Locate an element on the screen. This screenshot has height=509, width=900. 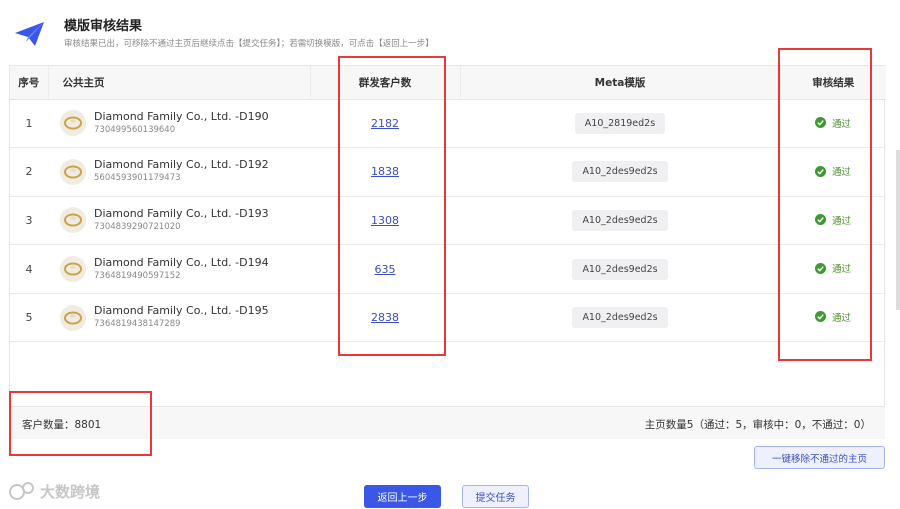
row-index: 4 is located at coordinates (29, 269).